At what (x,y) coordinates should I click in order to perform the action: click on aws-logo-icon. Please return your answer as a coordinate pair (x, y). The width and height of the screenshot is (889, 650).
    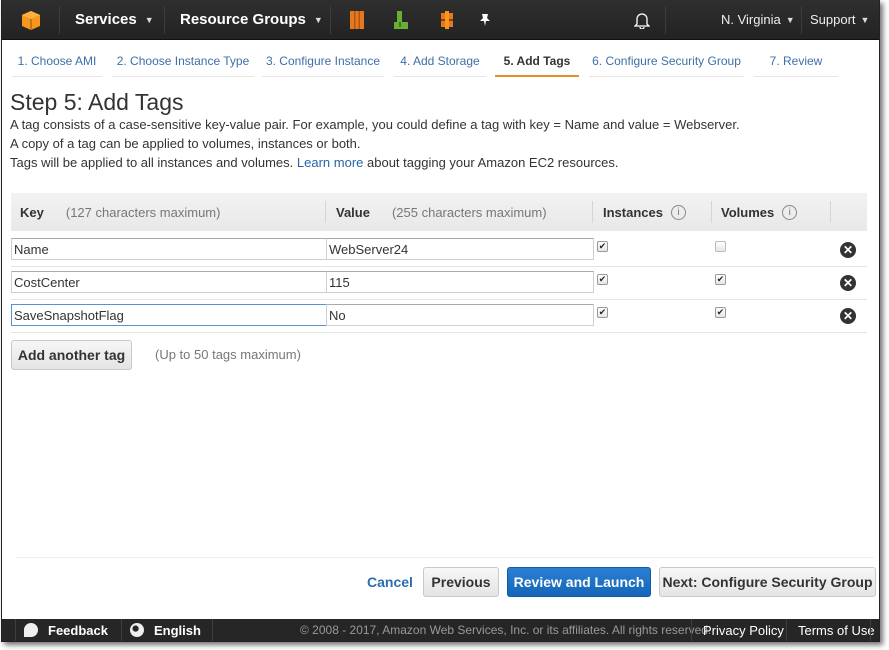
    Looking at the image, I should click on (31, 20).